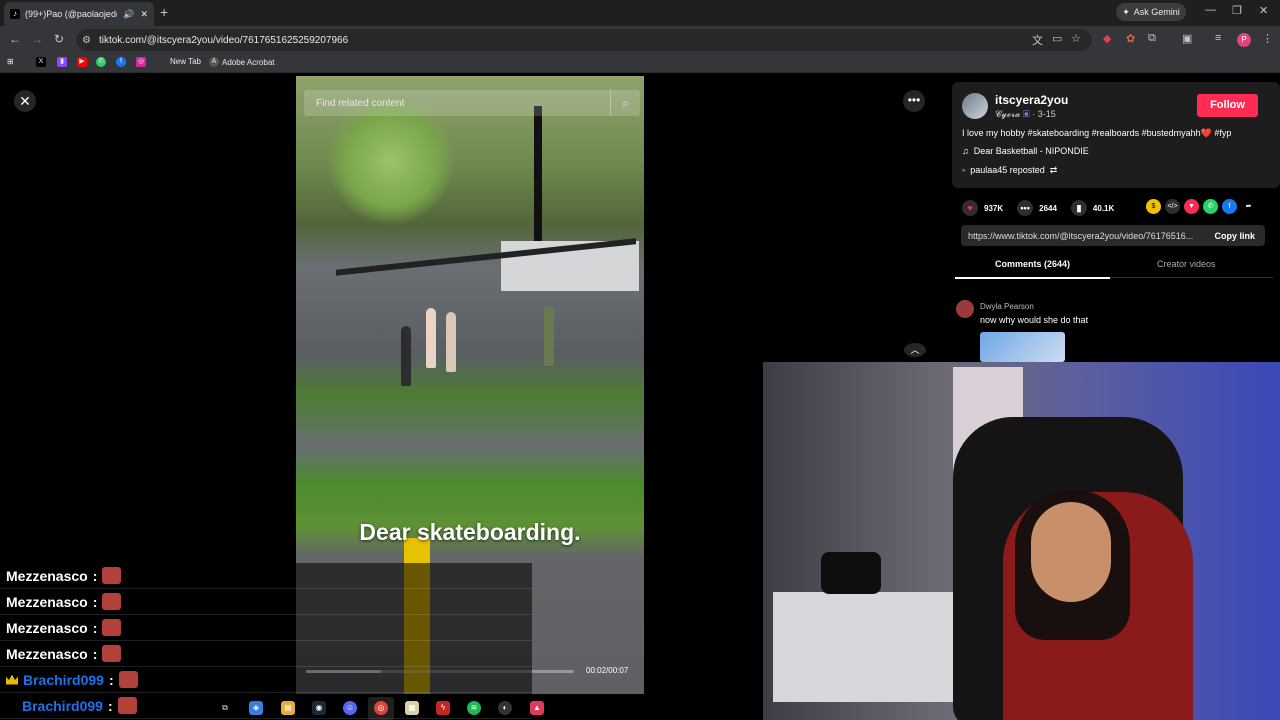 This screenshot has width=1280, height=720. I want to click on video-scene-person, so click(549, 336).